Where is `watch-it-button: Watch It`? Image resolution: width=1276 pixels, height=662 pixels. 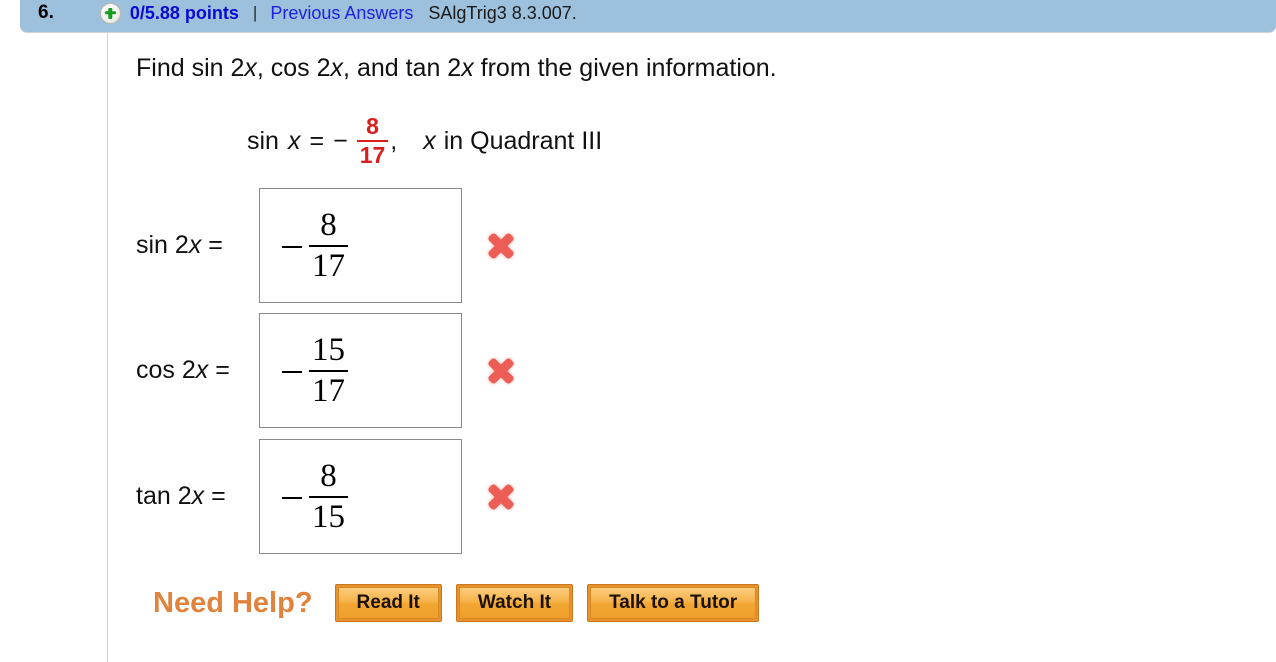 watch-it-button: Watch It is located at coordinates (514, 603).